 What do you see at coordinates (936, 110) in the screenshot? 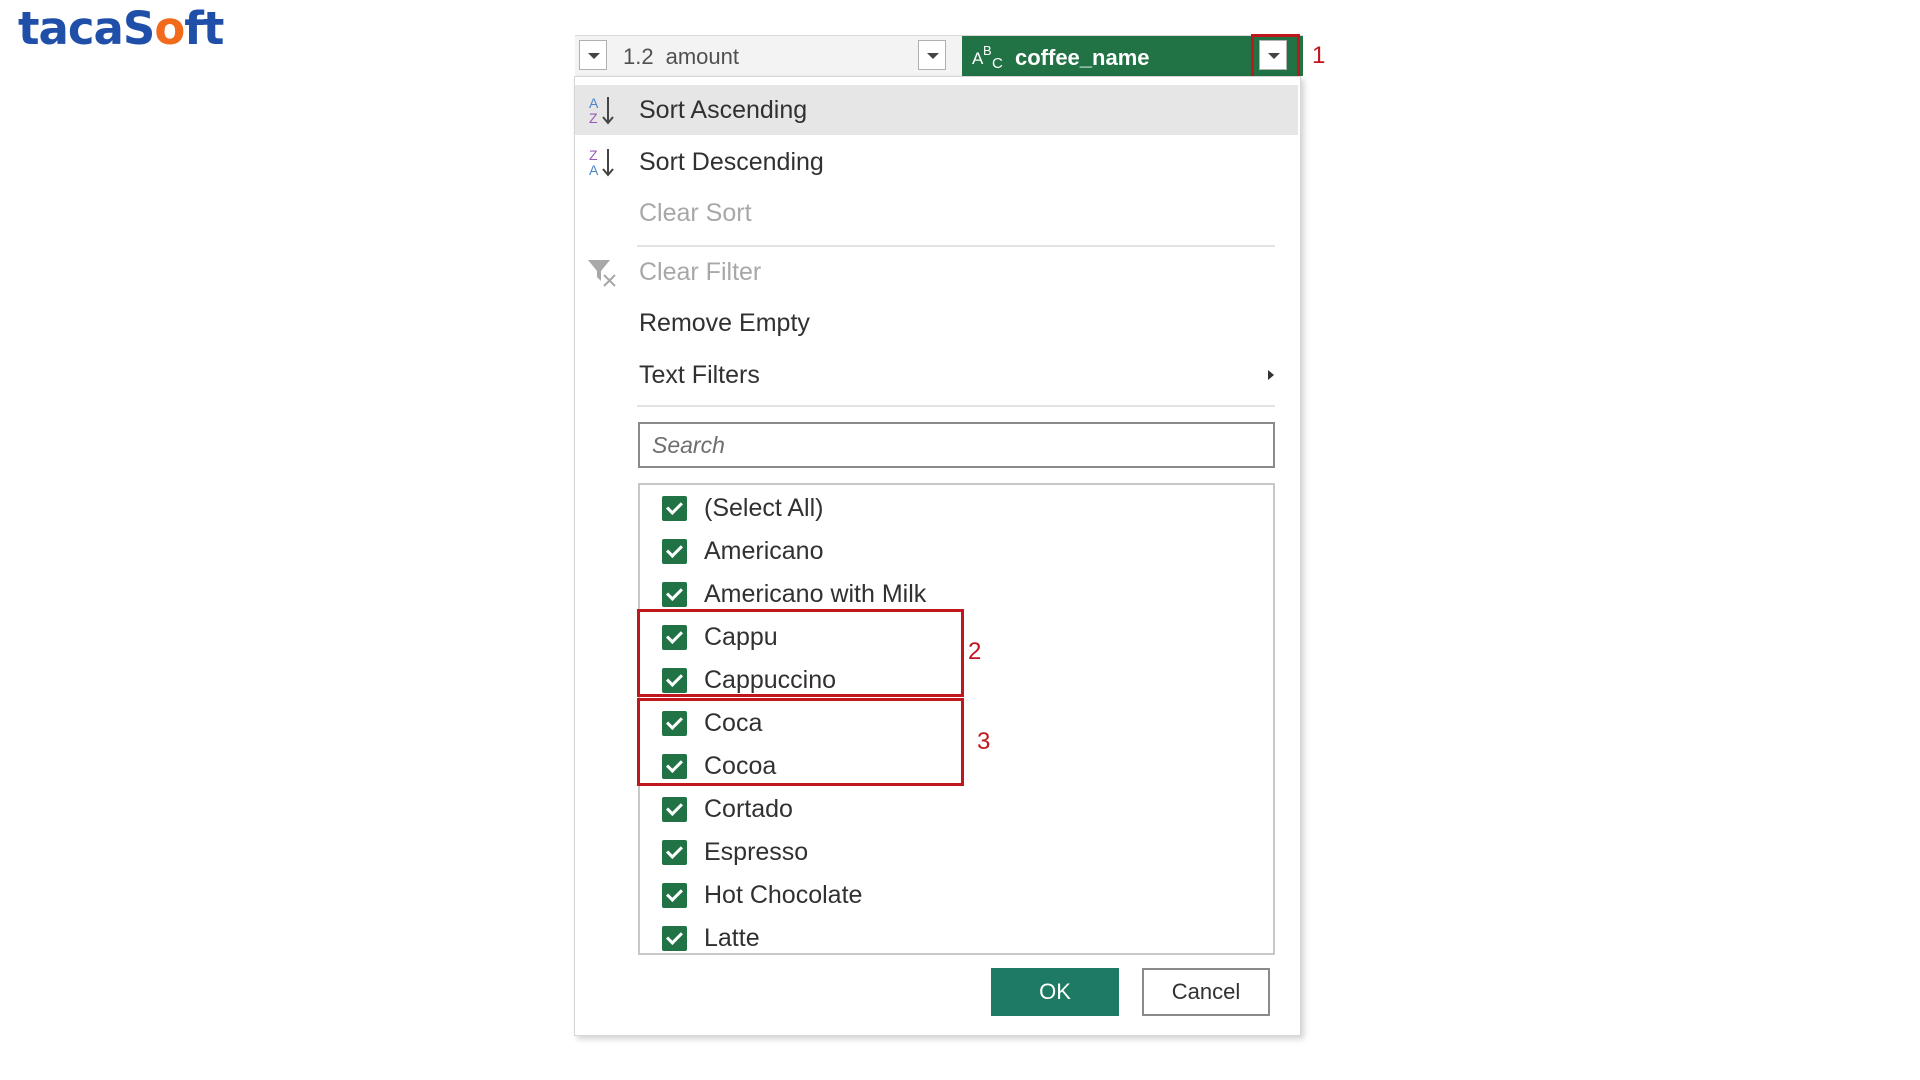
I see `sort-ascending-menu-item: A Z Sort Ascending` at bounding box center [936, 110].